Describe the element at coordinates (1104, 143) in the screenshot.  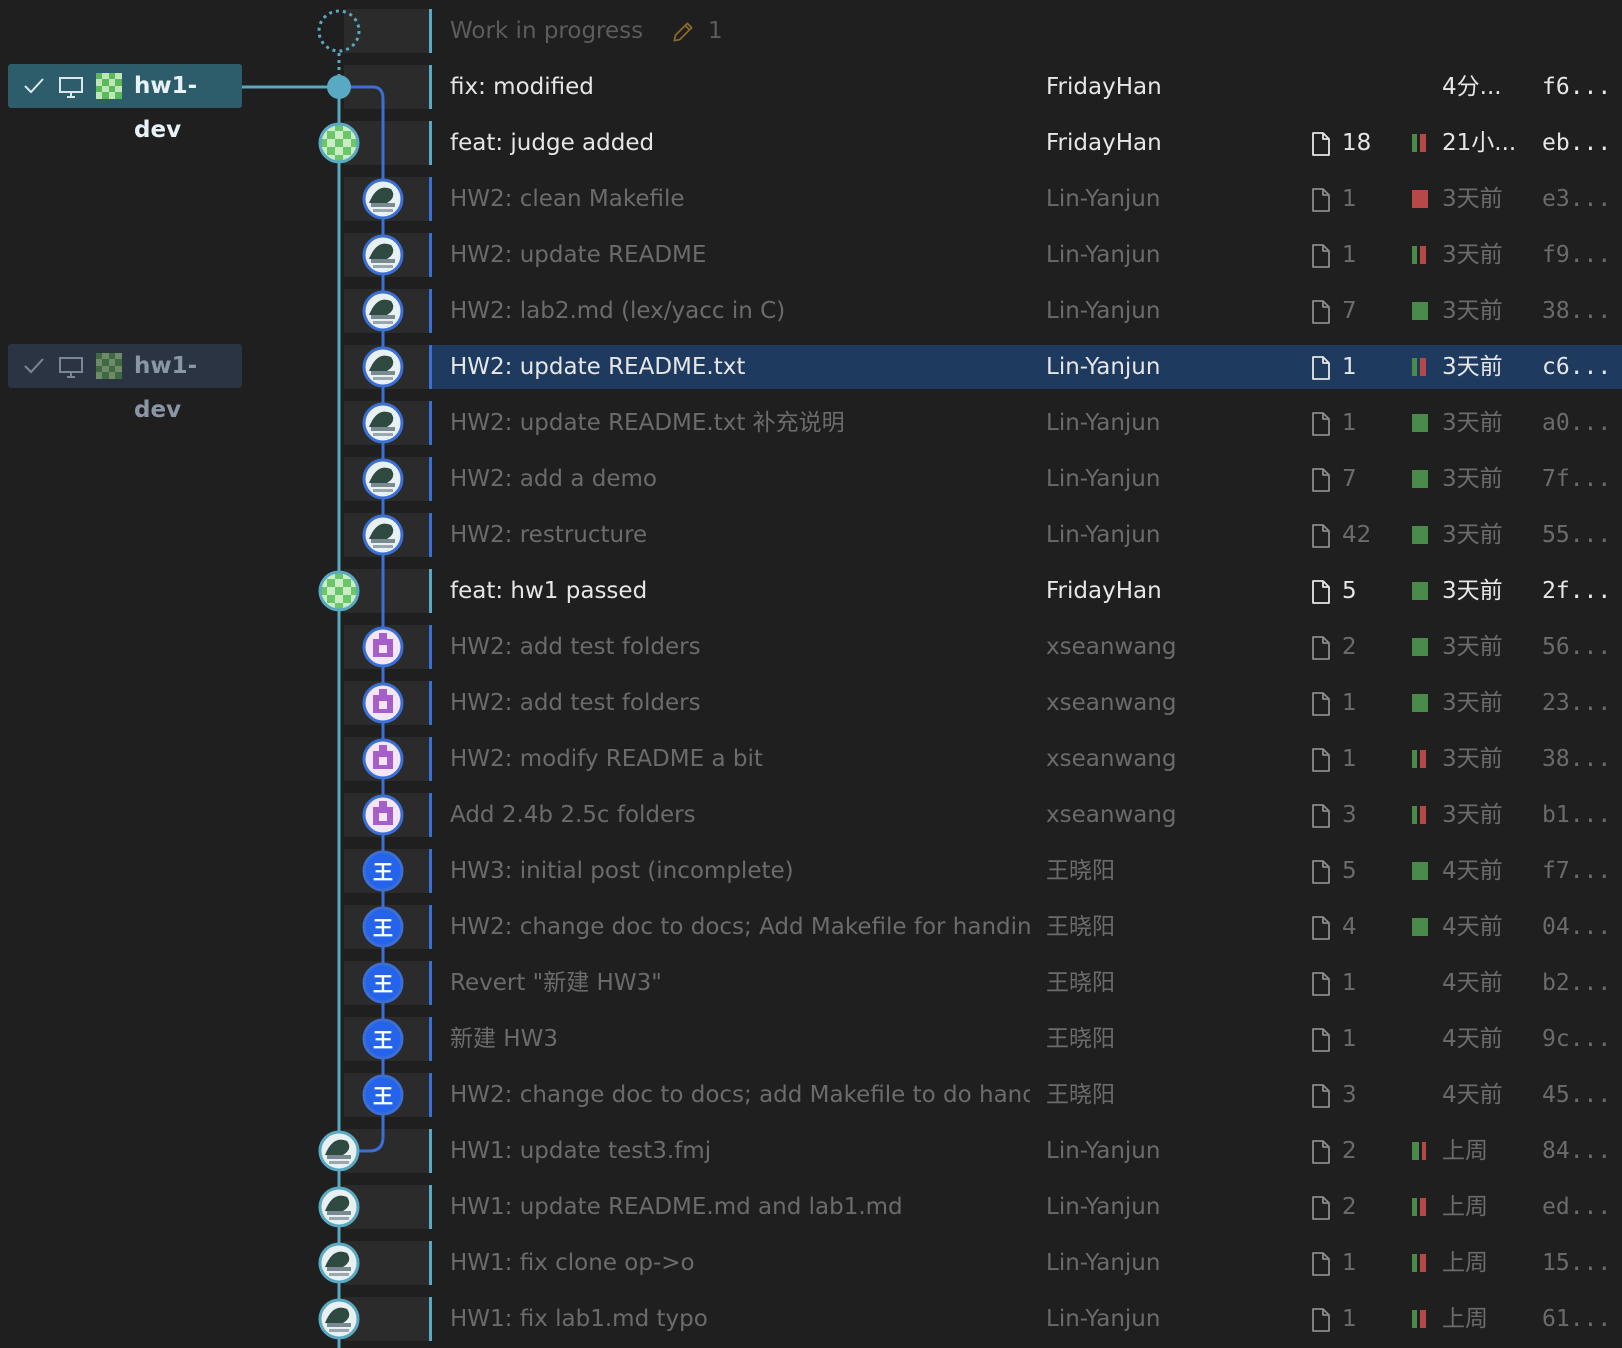
I see `commit-author: FridayHan` at that location.